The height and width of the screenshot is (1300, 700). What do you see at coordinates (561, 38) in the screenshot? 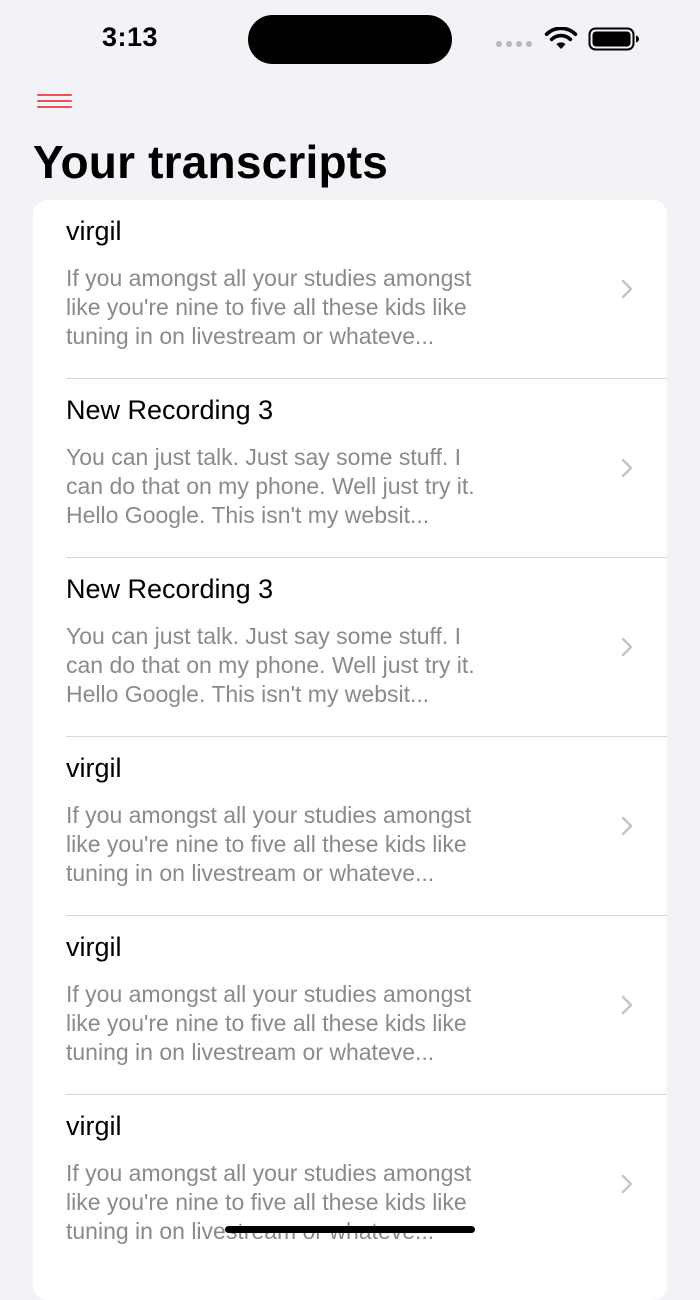
I see `wifi-icon` at bounding box center [561, 38].